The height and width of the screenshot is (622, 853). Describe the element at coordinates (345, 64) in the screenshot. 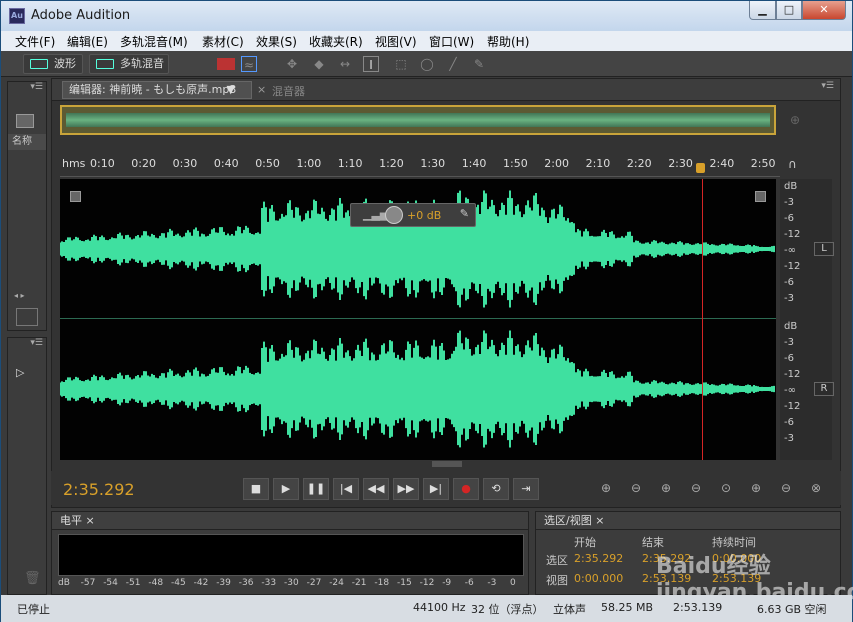

I see `slip-tool-icon: ↔` at that location.